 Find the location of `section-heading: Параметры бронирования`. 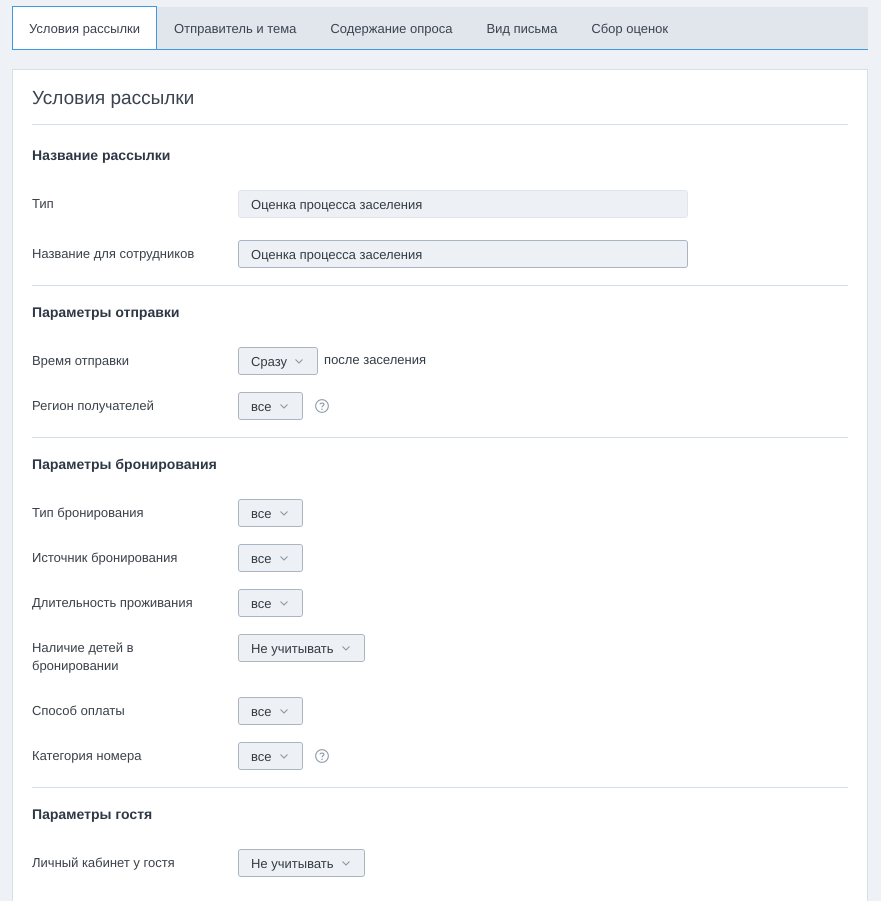

section-heading: Параметры бронирования is located at coordinates (125, 464).